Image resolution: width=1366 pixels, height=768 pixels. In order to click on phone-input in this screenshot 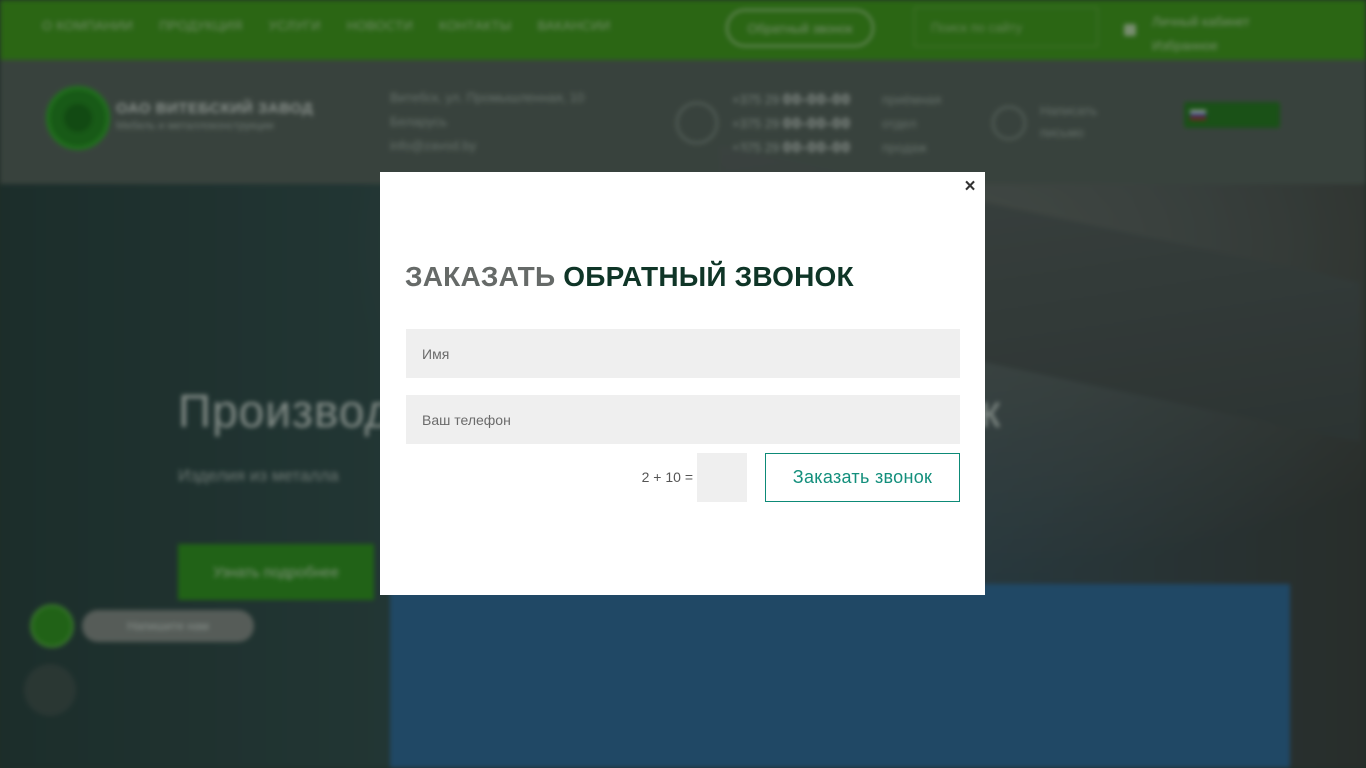, I will do `click(683, 419)`.